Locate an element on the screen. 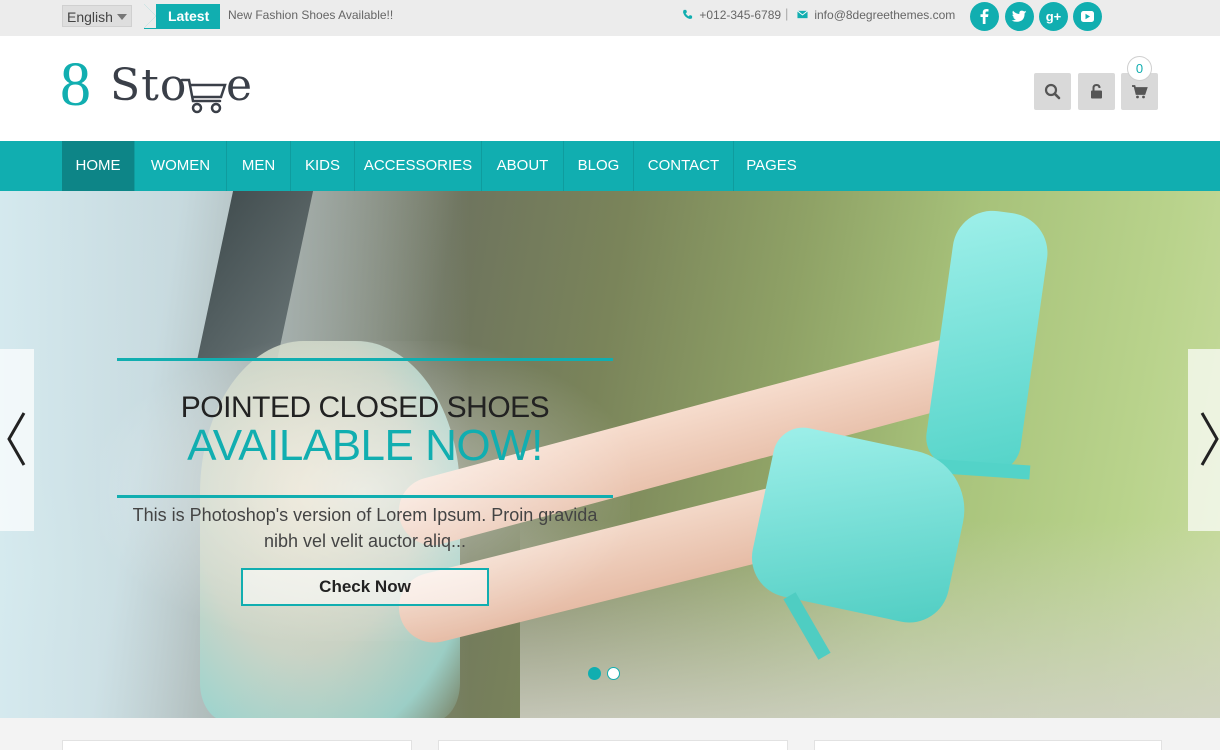 This screenshot has height=750, width=1220. hero-image-shoe is located at coordinates (987, 341).